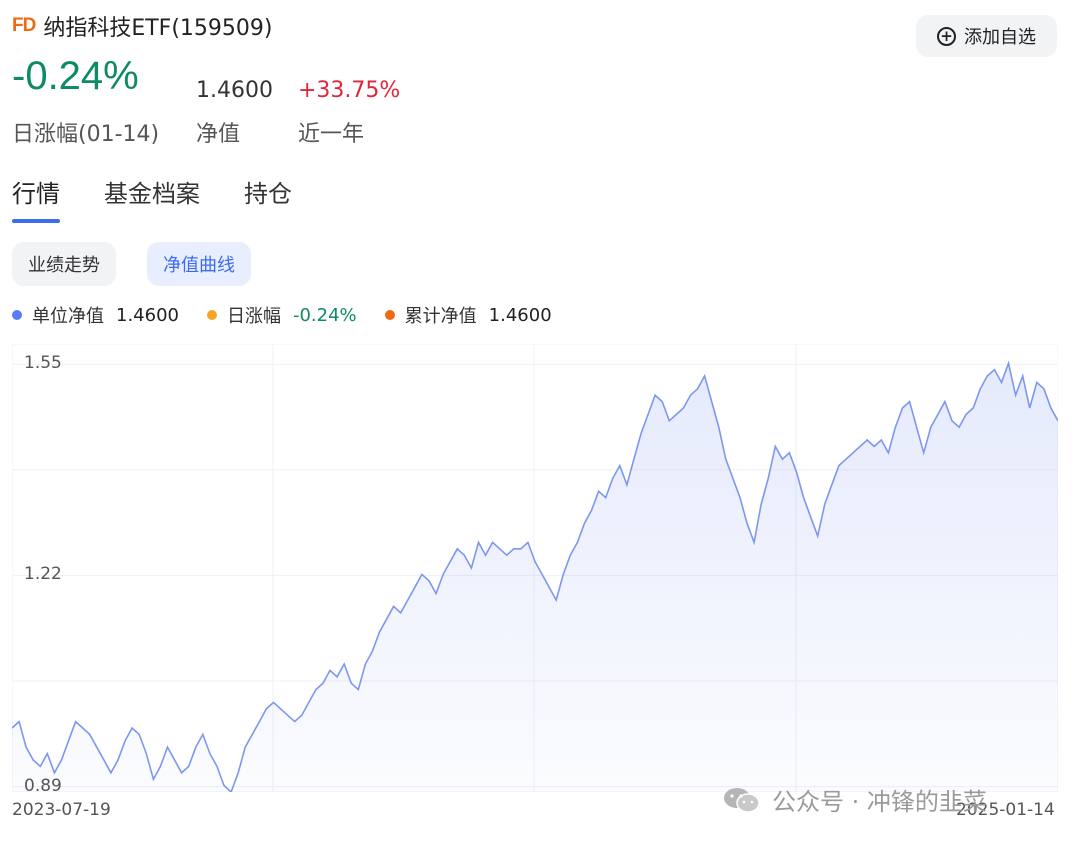 The height and width of the screenshot is (842, 1080). Describe the element at coordinates (742, 800) in the screenshot. I see `wechat-icon` at that location.